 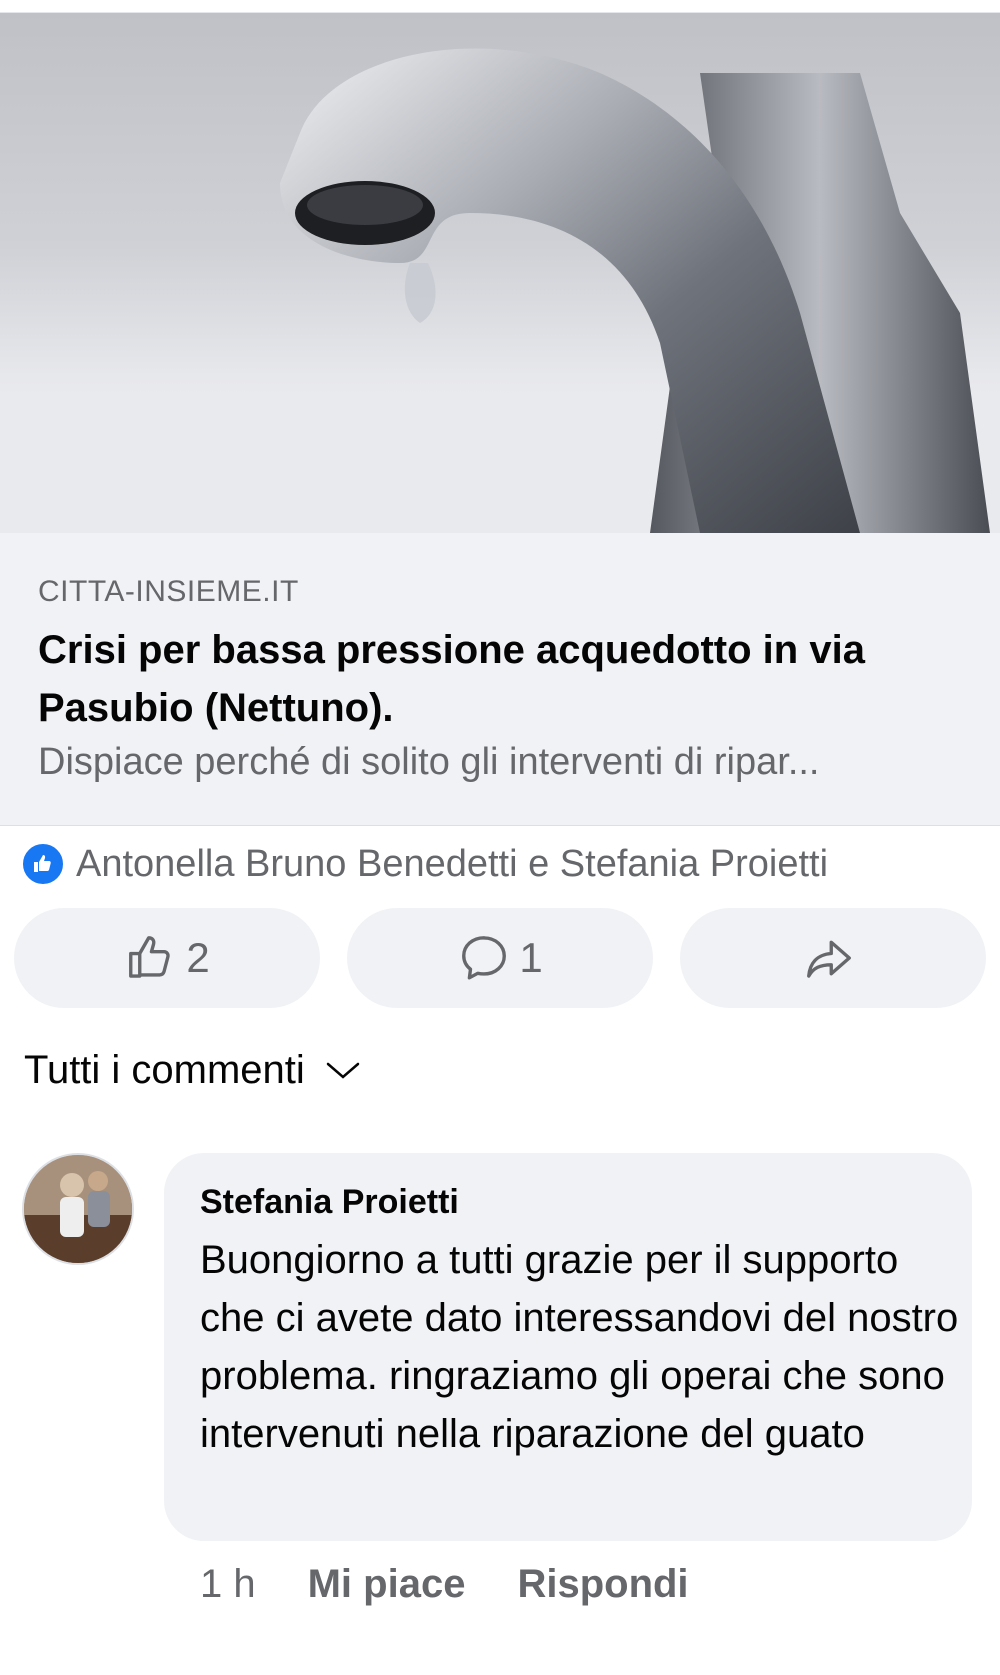 What do you see at coordinates (329, 1202) in the screenshot?
I see `comment-author: Stefania Proietti` at bounding box center [329, 1202].